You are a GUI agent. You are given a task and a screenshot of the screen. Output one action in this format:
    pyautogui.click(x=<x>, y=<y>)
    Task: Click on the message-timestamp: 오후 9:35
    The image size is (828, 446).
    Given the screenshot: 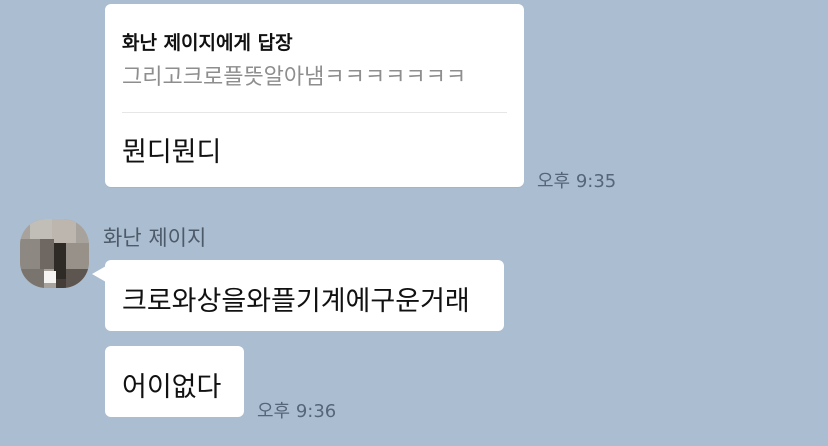 What is the action you would take?
    pyautogui.click(x=577, y=181)
    